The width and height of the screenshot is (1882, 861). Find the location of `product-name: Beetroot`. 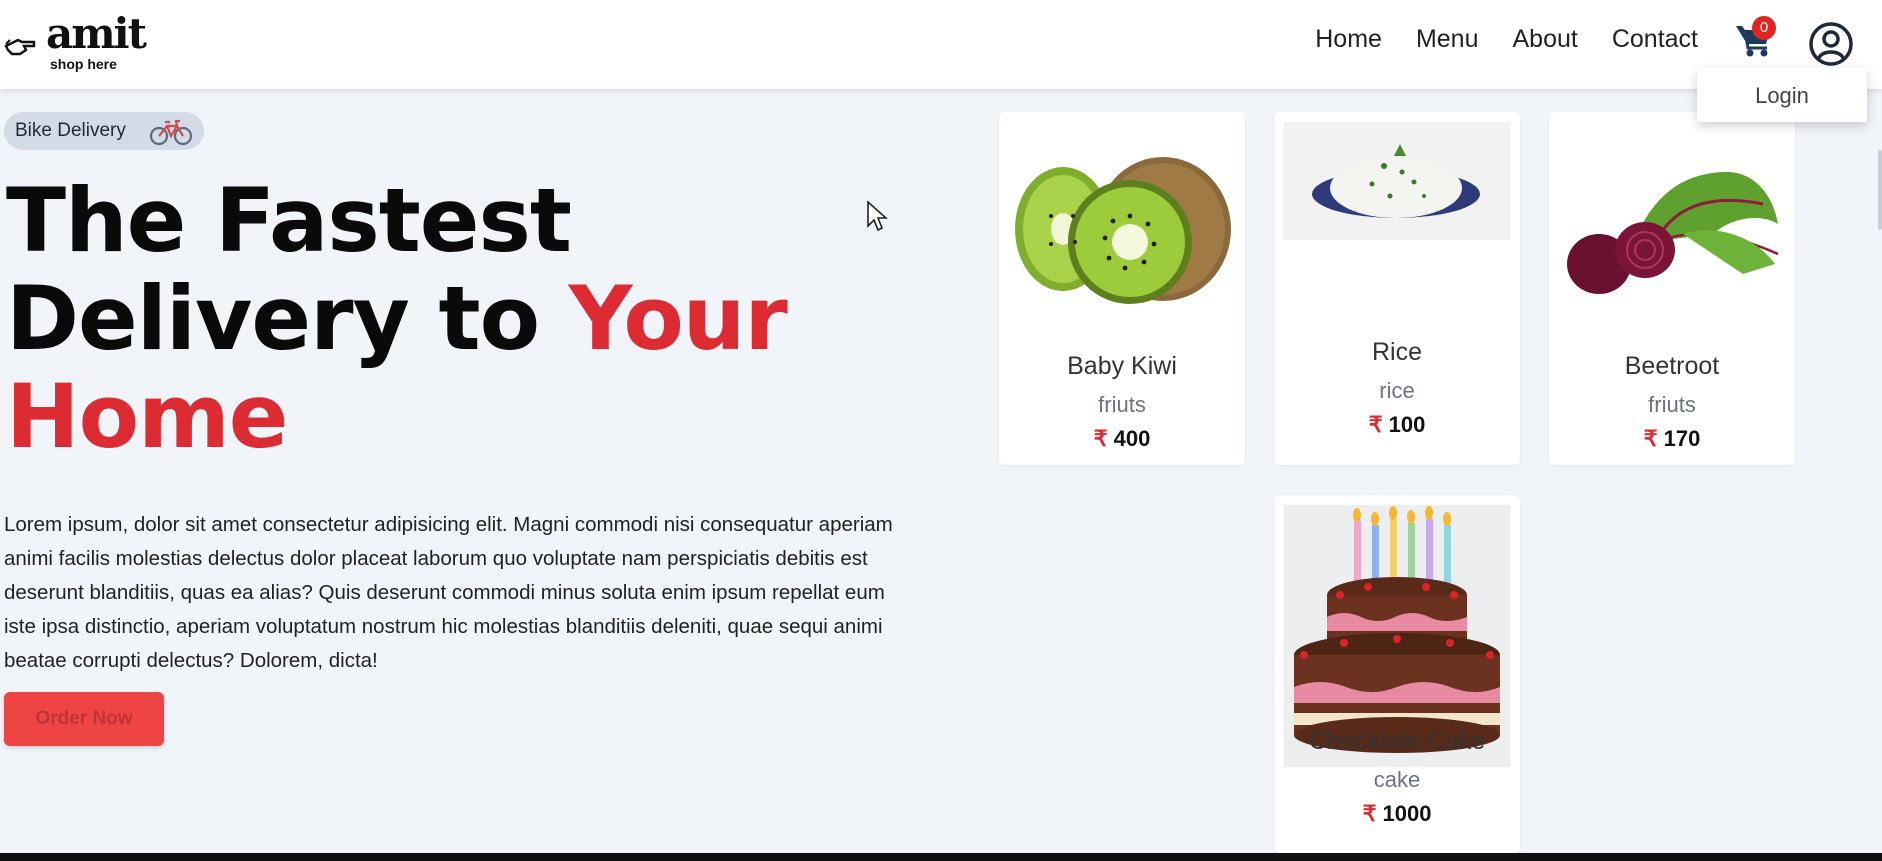

product-name: Beetroot is located at coordinates (1672, 366).